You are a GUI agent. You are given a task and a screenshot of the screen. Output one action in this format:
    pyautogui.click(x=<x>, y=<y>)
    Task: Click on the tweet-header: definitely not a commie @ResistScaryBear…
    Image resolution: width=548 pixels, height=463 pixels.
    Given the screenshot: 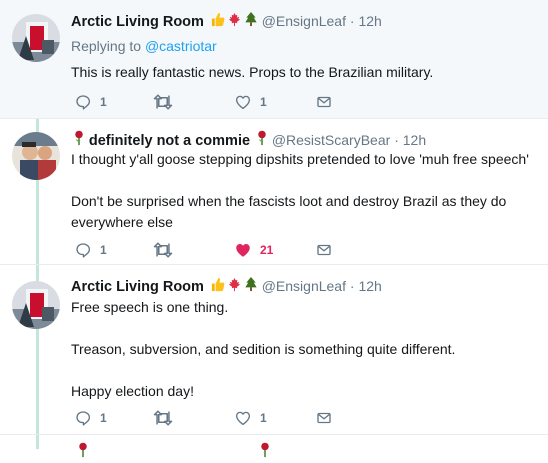 What is the action you would take?
    pyautogui.click(x=305, y=140)
    